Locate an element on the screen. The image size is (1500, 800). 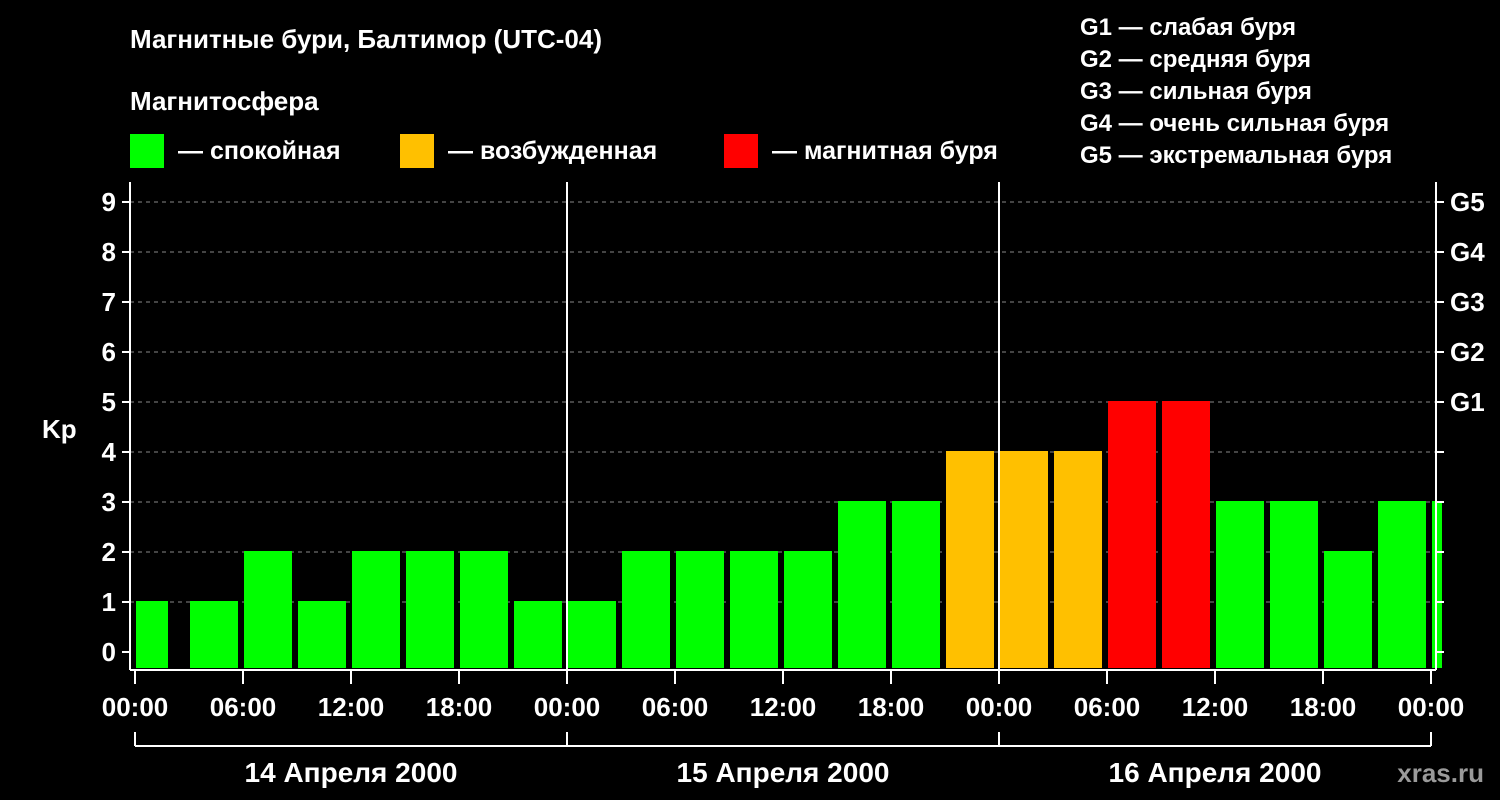
x-tick-label-4: 00:00 is located at coordinates (567, 707).